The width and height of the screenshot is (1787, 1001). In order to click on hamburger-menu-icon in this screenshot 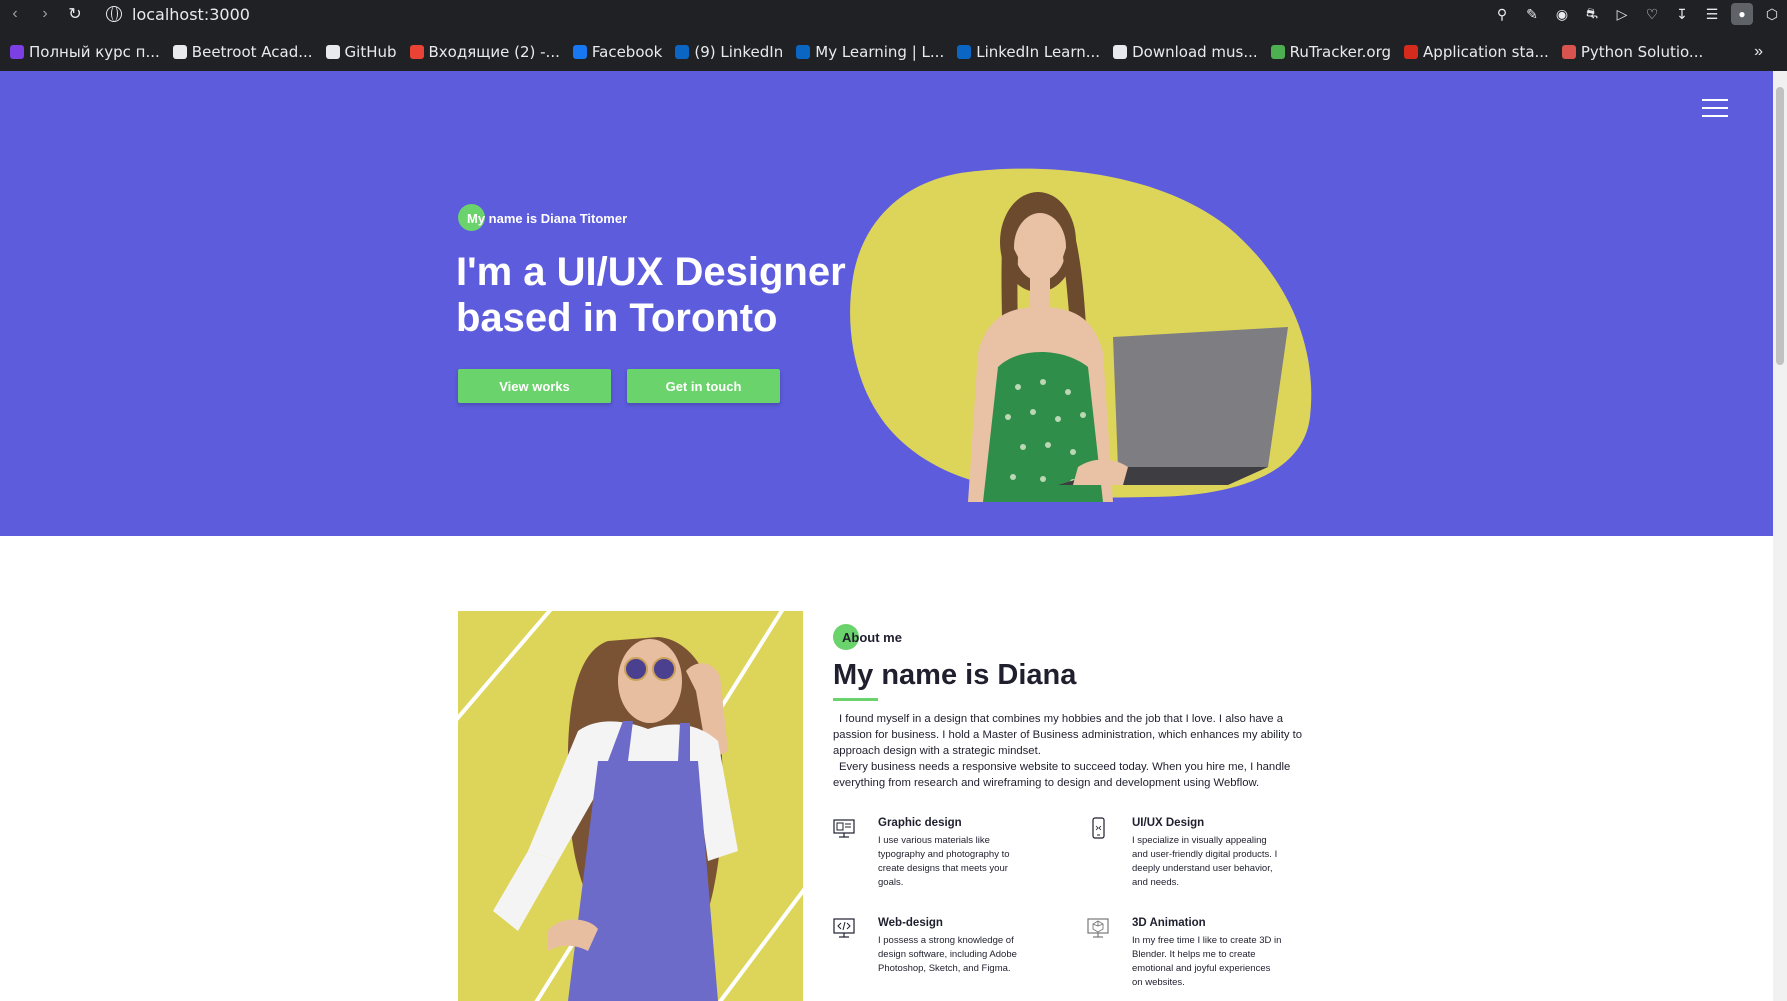, I will do `click(1715, 109)`.